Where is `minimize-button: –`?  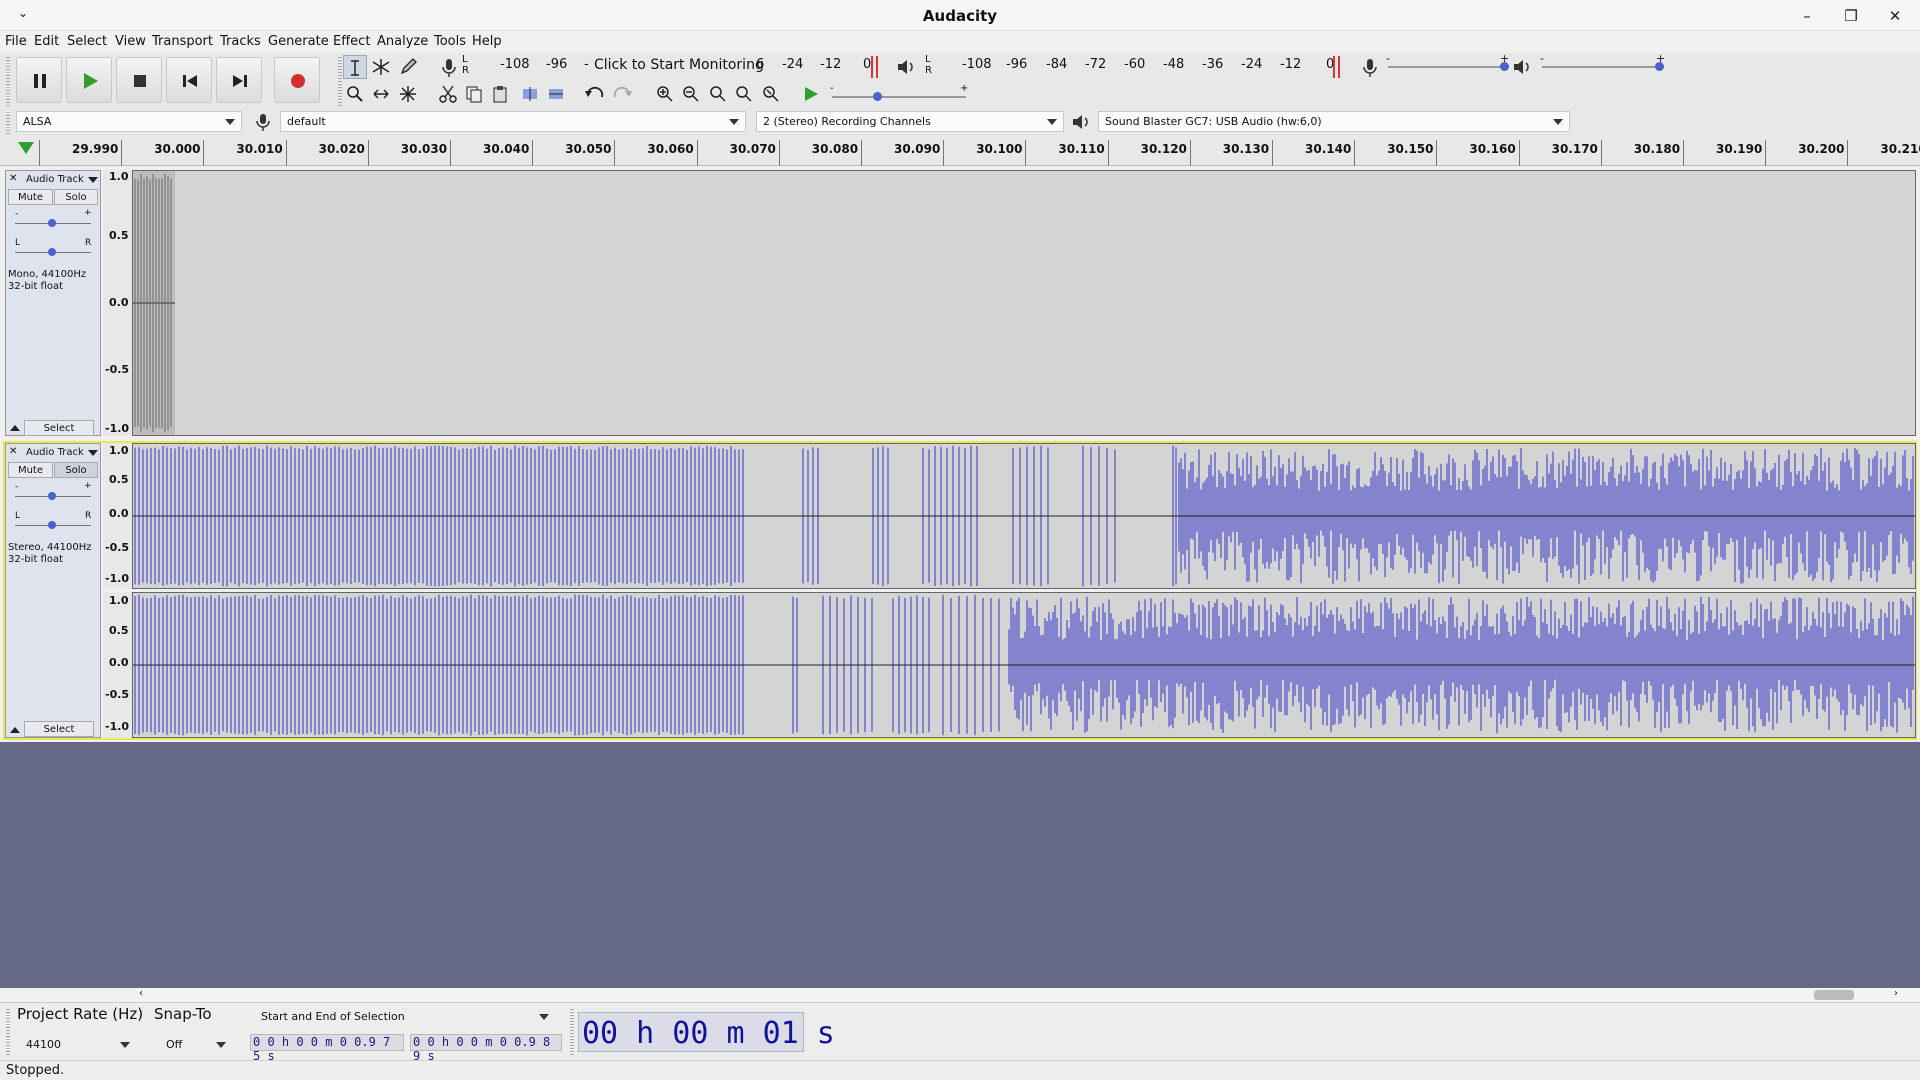 minimize-button: – is located at coordinates (1807, 16).